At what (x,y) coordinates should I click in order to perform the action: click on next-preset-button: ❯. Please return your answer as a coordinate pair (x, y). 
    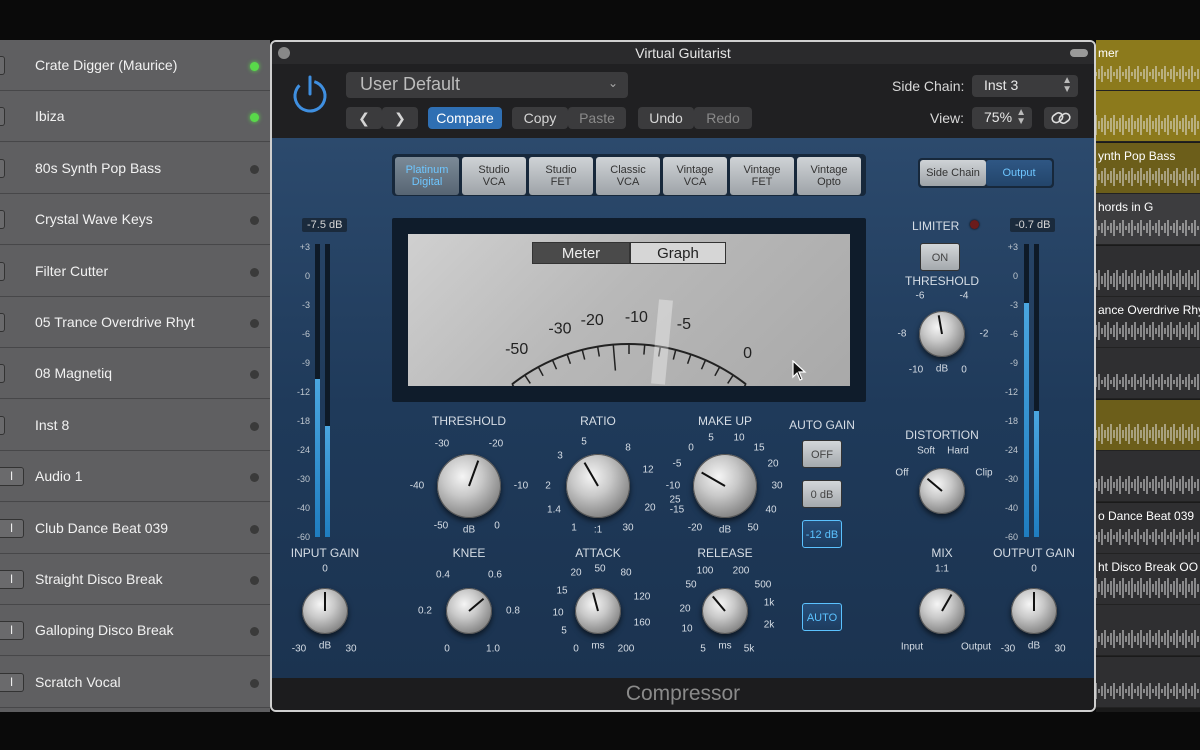
    Looking at the image, I should click on (400, 118).